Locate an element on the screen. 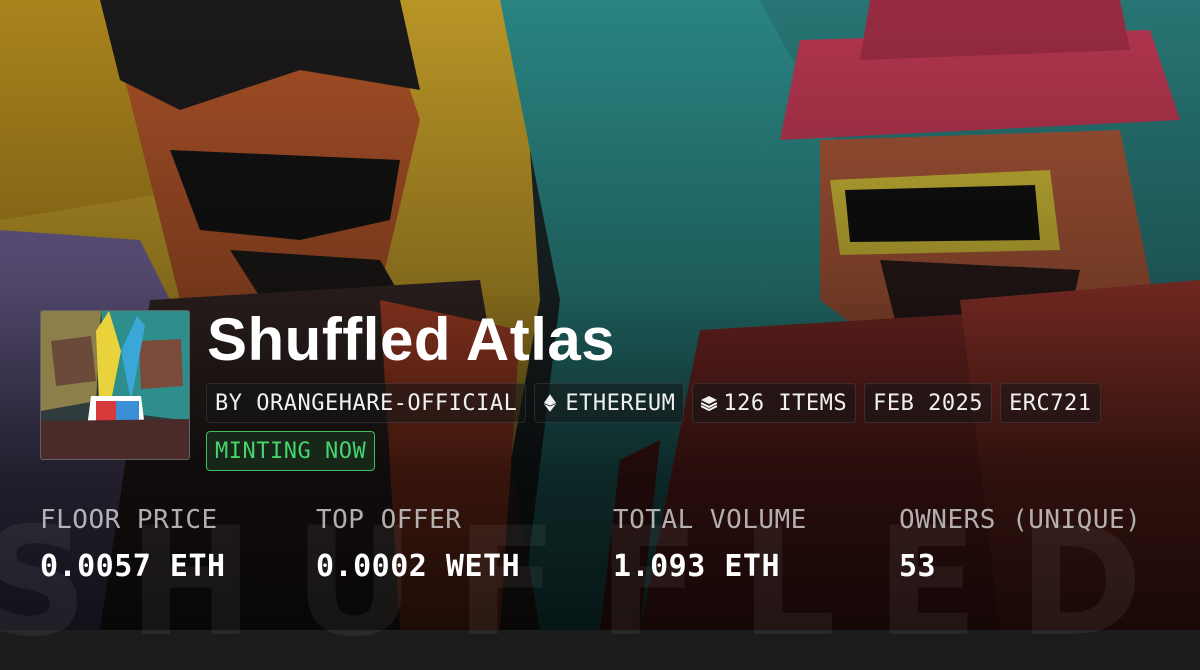  minting-status-badge: MINTING NOW is located at coordinates (291, 451).